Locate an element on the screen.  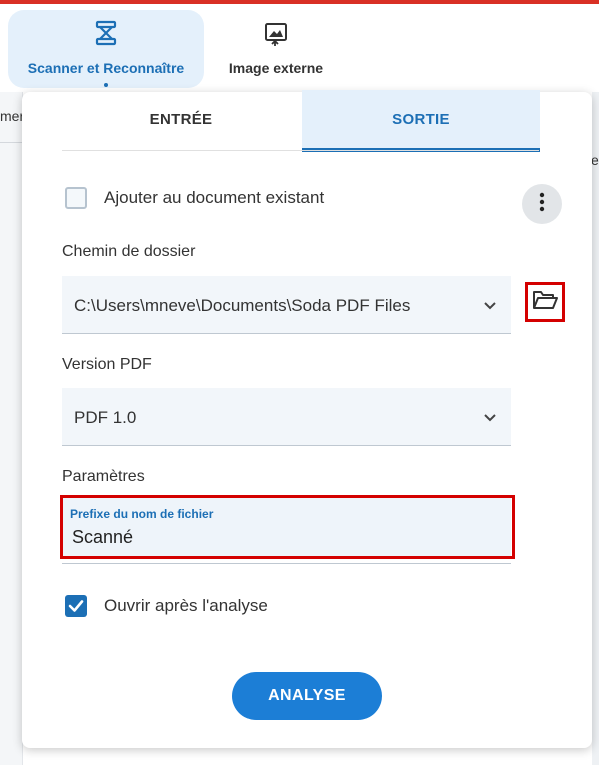
folder-open-icon is located at coordinates (545, 302).